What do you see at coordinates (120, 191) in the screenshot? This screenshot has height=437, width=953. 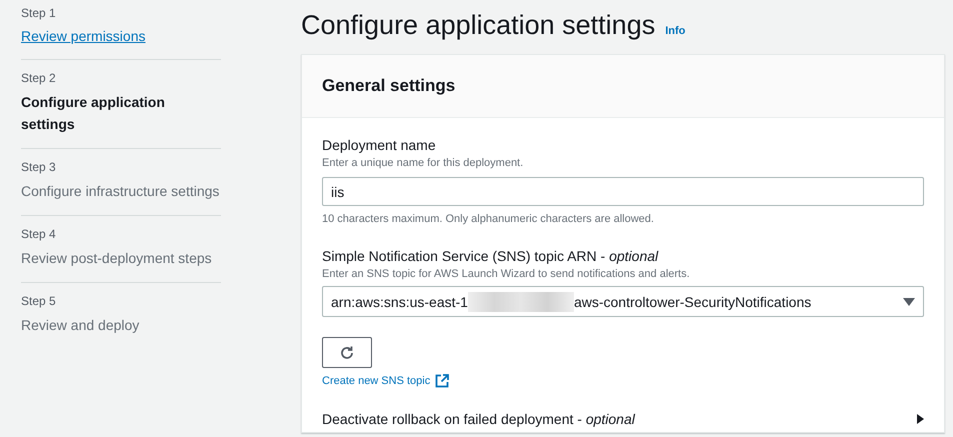 I see `step-title: Configure infrastructure settings` at bounding box center [120, 191].